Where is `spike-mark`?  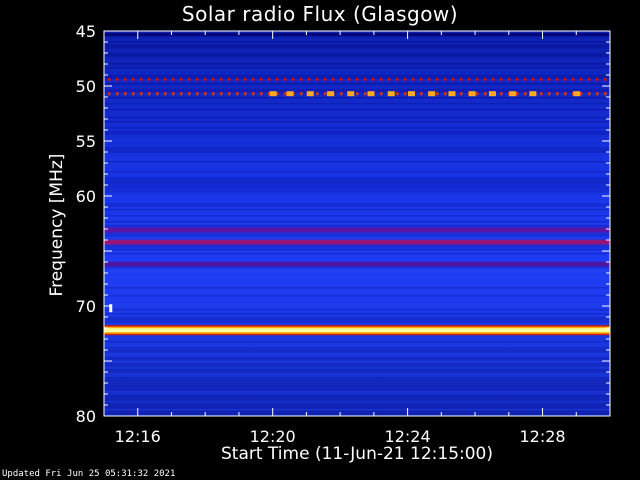 spike-mark is located at coordinates (111, 308).